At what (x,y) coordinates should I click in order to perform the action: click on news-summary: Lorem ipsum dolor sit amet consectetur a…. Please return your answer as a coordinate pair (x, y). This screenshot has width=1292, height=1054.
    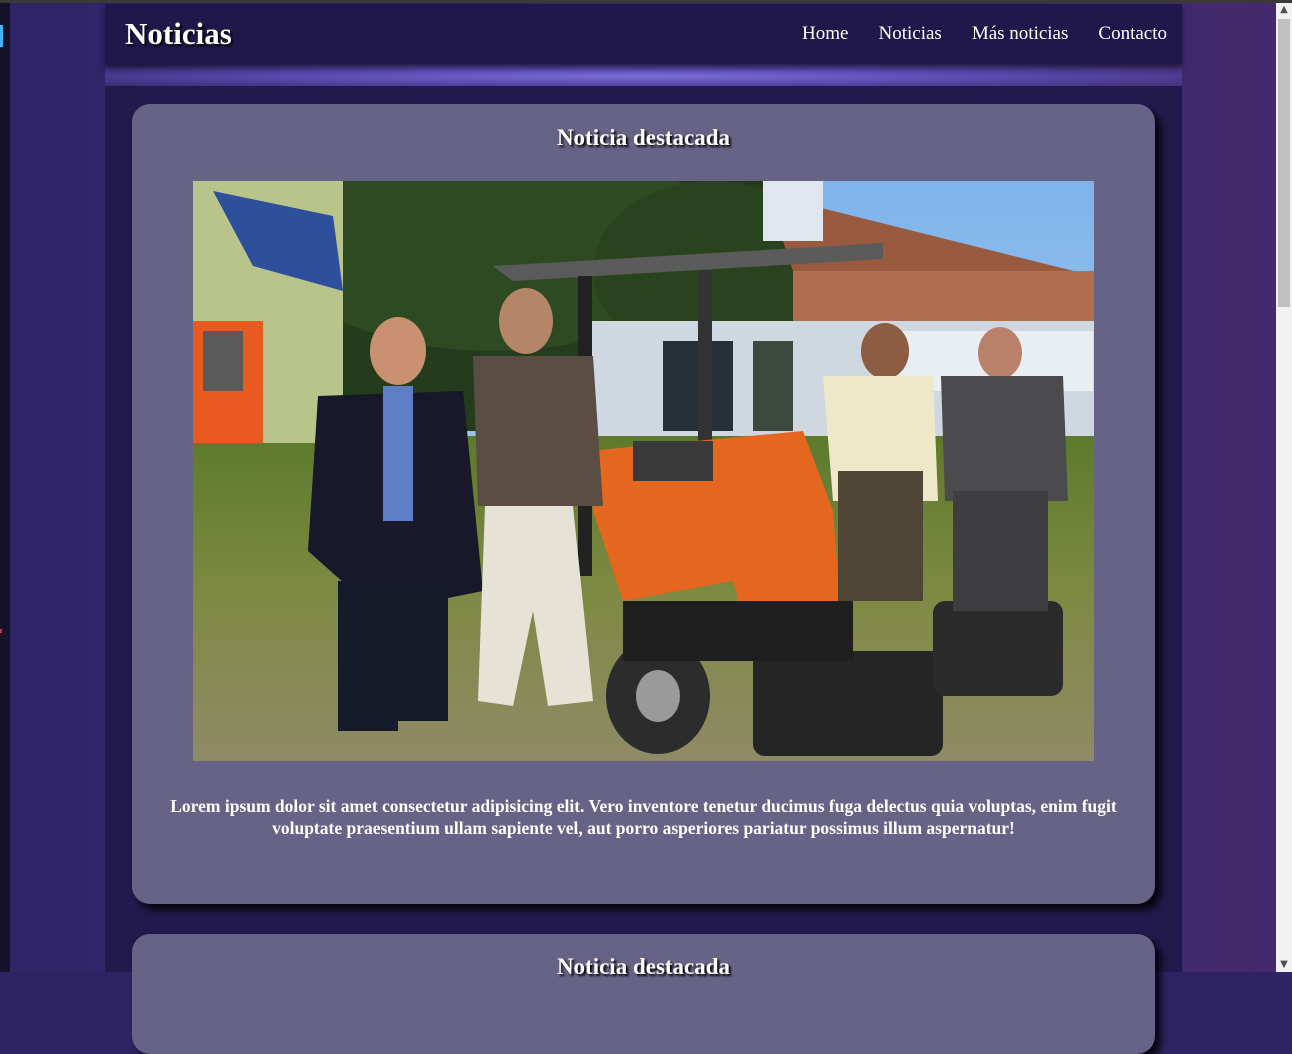
    Looking at the image, I should click on (643, 817).